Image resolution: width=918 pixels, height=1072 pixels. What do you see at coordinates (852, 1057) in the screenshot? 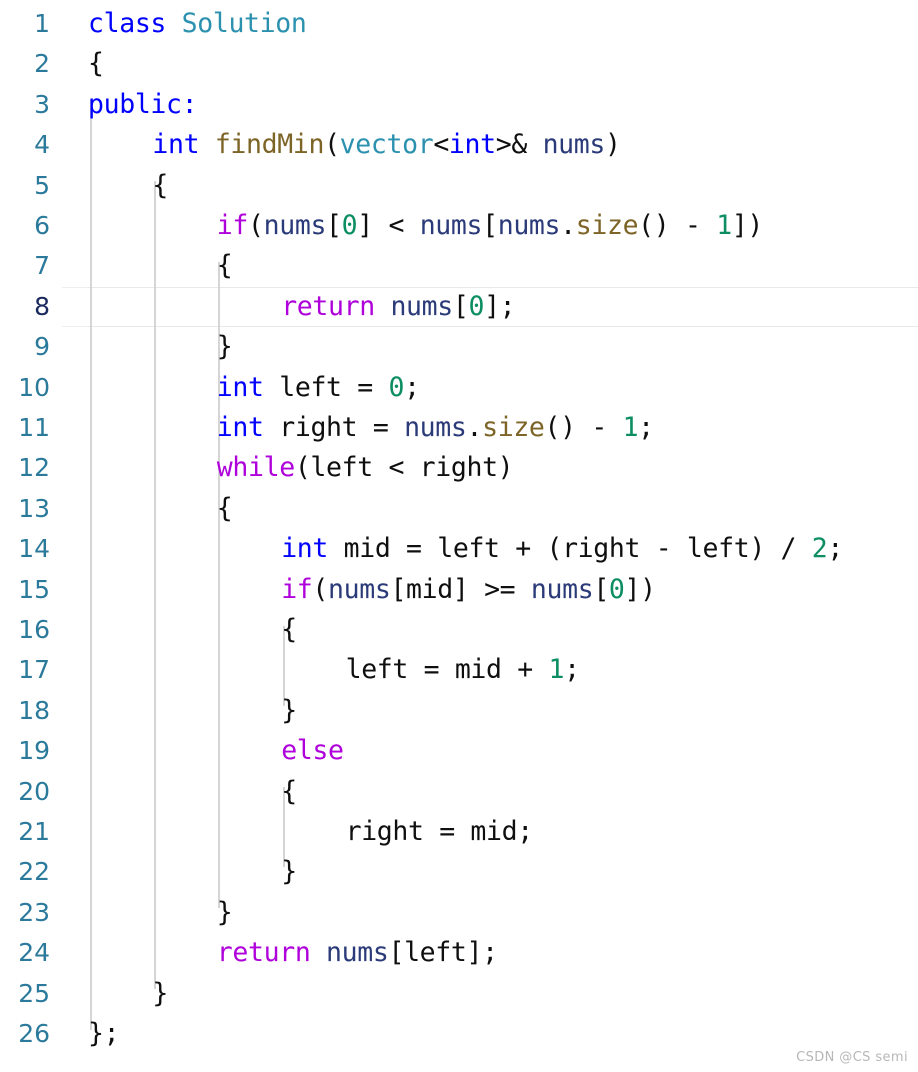
I see `watermark-label: CSDN @CS semi` at bounding box center [852, 1057].